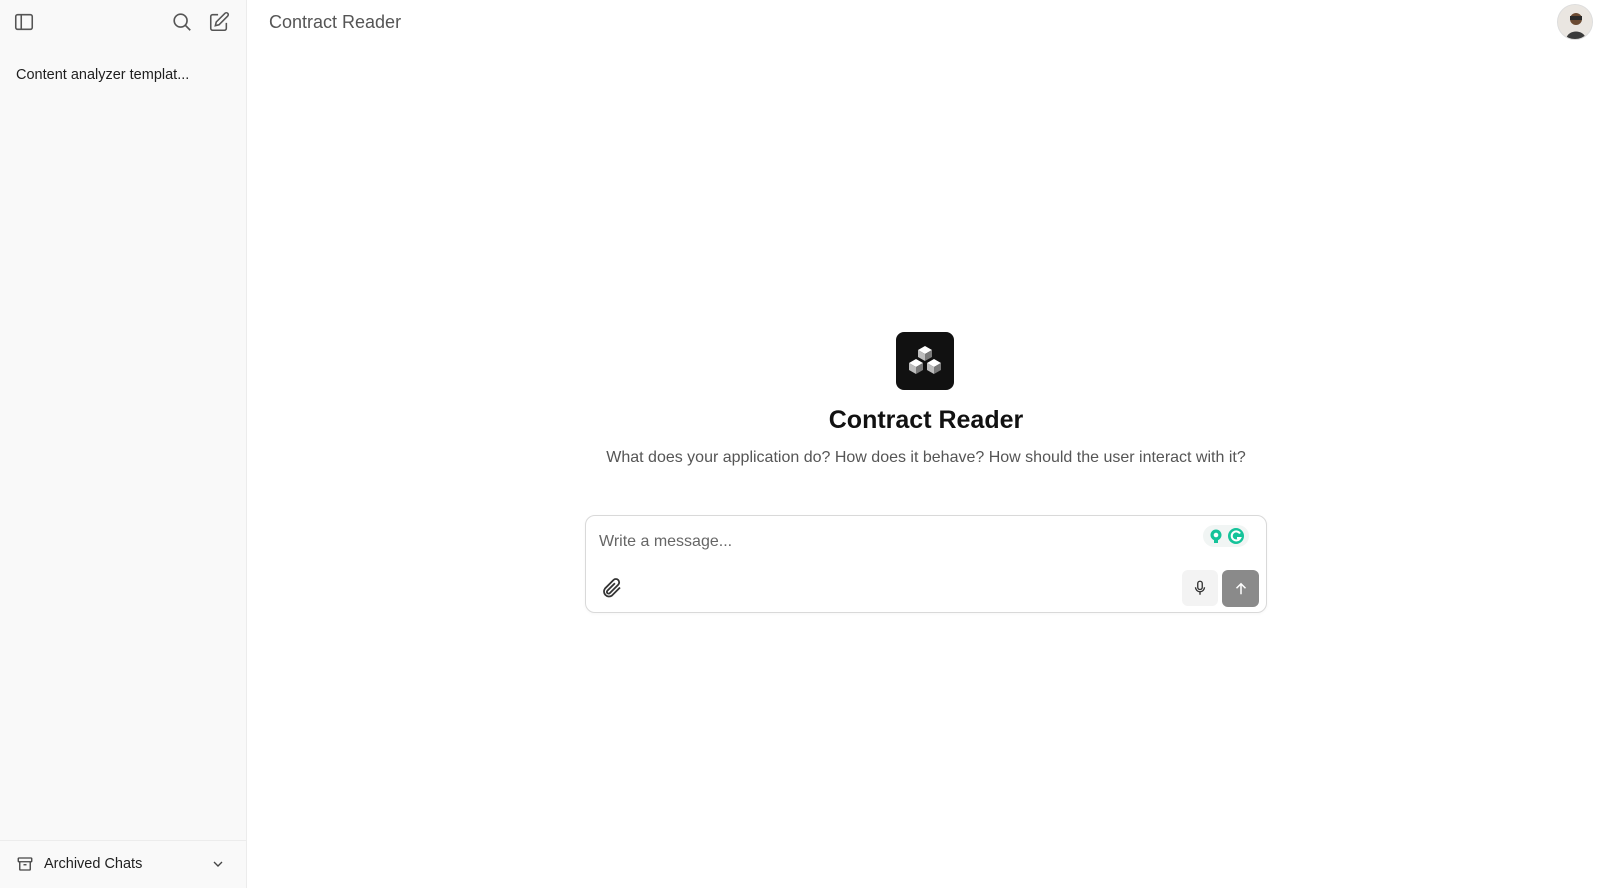 This screenshot has height=888, width=1600. I want to click on app-logo, so click(925, 361).